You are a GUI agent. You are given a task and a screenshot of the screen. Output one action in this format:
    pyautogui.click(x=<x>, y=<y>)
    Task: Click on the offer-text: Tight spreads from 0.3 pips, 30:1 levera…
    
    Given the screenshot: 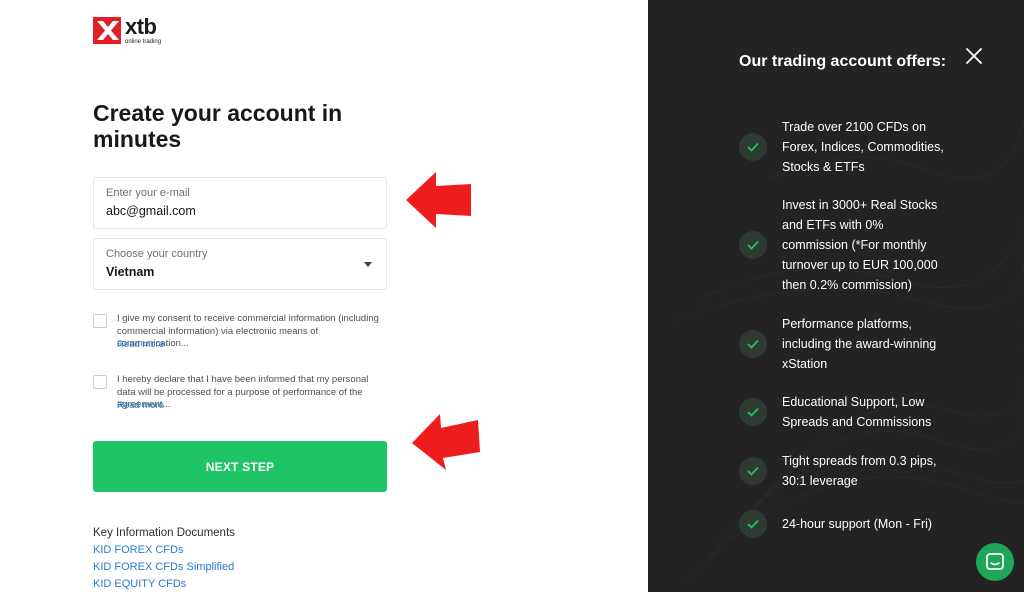 What is the action you would take?
    pyautogui.click(x=859, y=471)
    